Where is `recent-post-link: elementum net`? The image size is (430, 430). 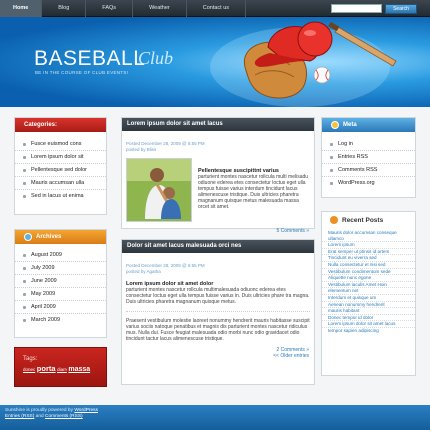 recent-post-link: elementum net is located at coordinates (368, 291).